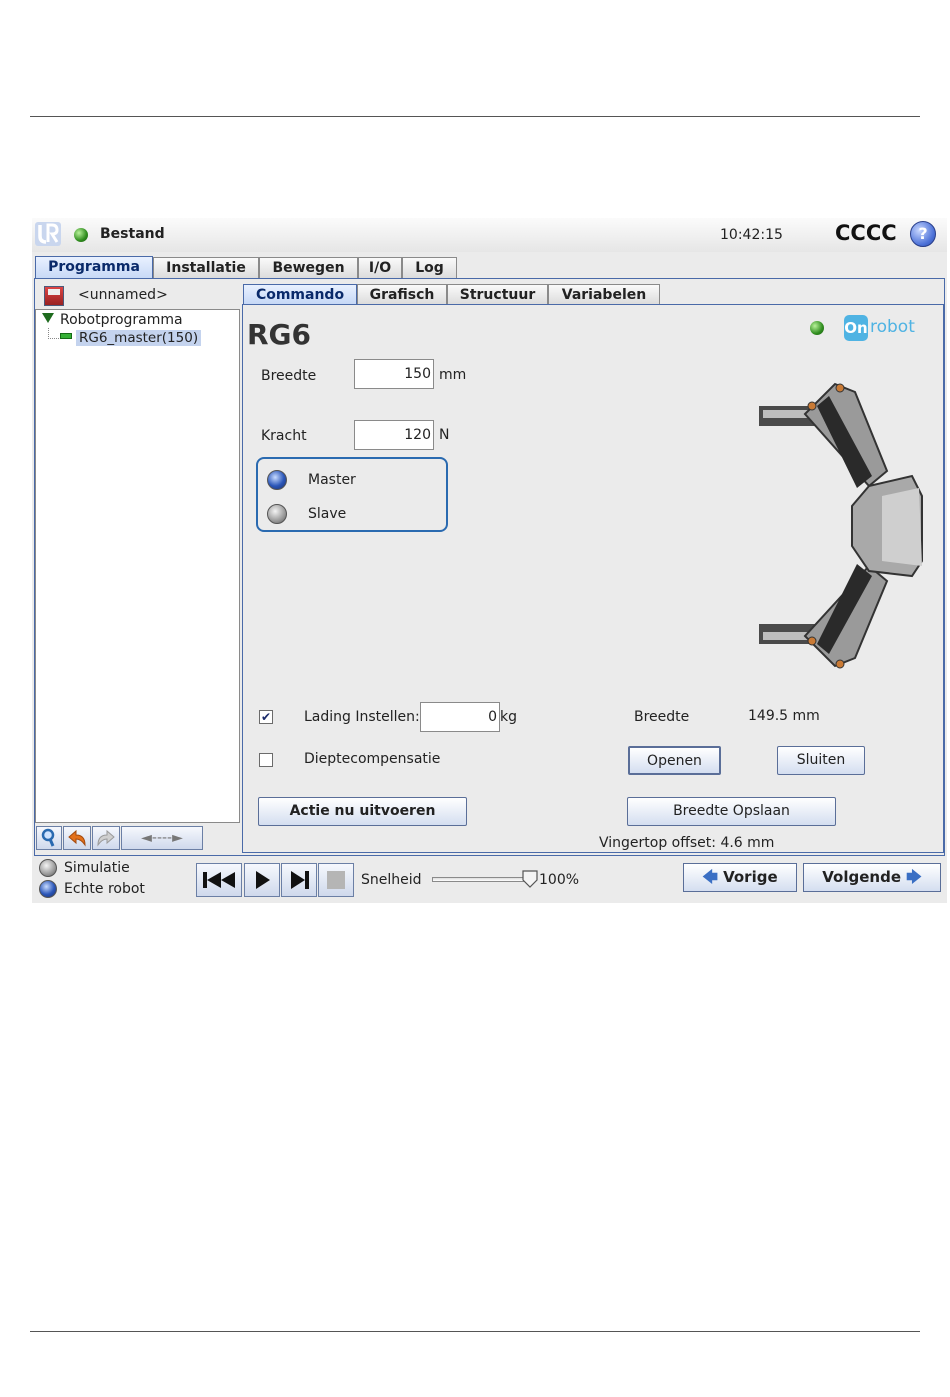 The height and width of the screenshot is (1397, 950). I want to click on tree-node-rg6: RG6_master(150), so click(131, 338).